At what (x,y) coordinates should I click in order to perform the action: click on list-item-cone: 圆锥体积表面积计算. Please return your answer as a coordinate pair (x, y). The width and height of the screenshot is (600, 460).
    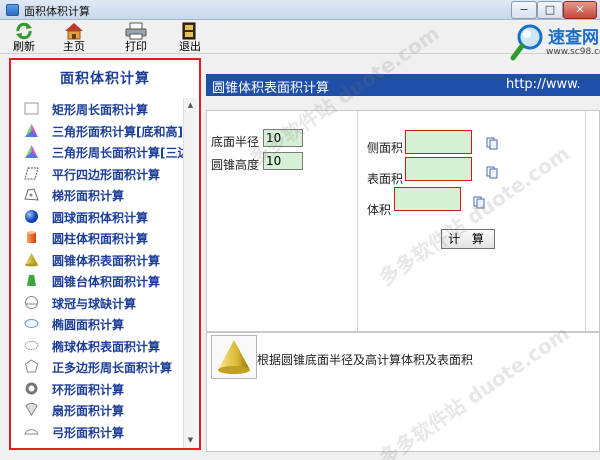
    Looking at the image, I should click on (97, 260).